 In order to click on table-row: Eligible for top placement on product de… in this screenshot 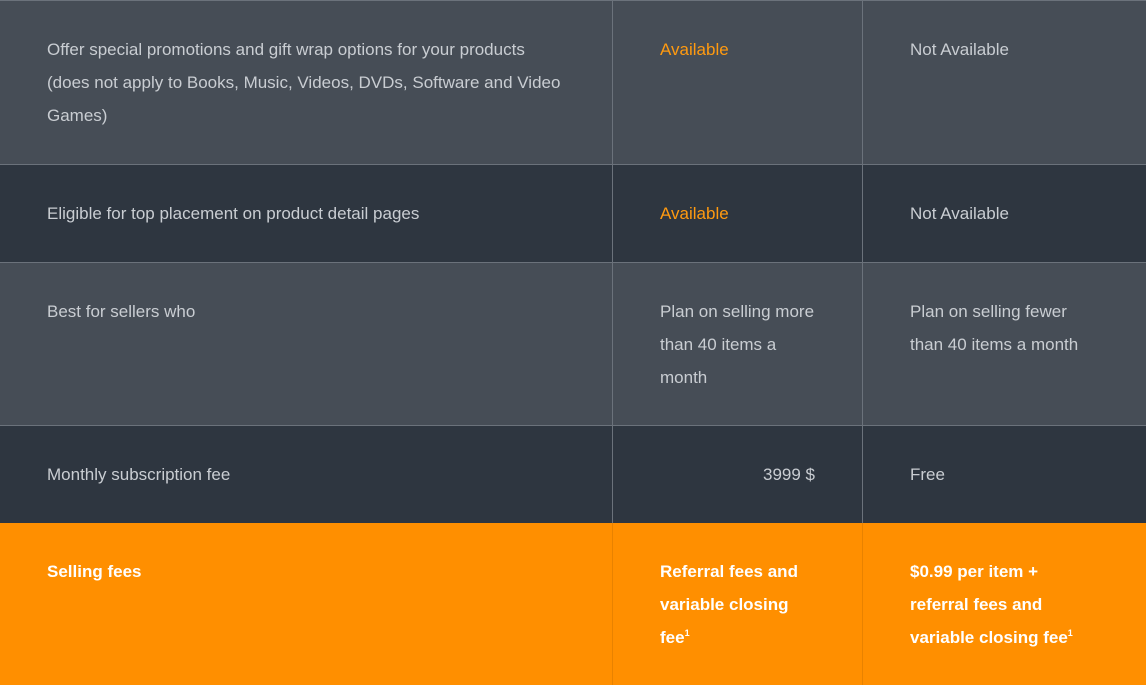, I will do `click(573, 213)`.